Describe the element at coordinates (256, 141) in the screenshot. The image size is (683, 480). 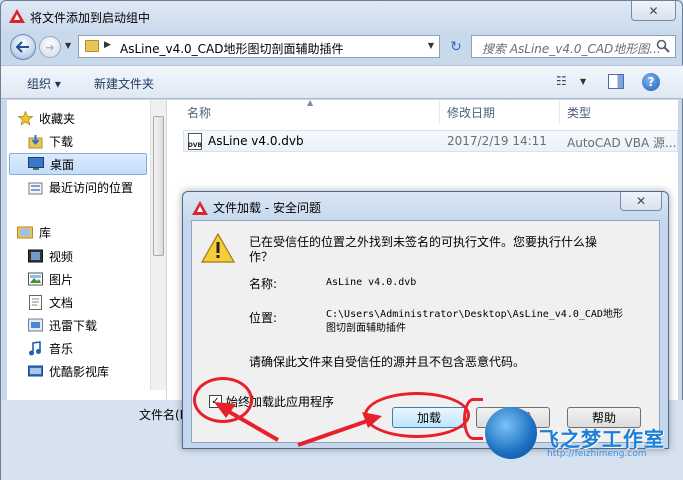
I see `file-name: AsLine v4.0.dvb` at that location.